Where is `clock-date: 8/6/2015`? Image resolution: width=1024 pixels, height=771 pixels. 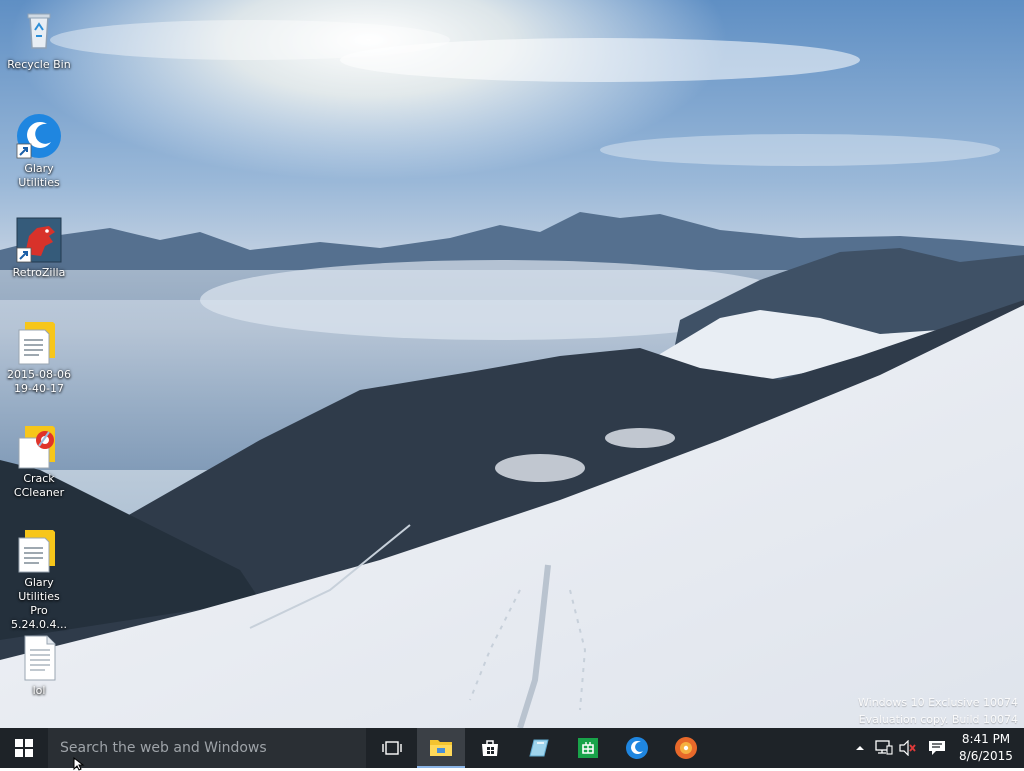
clock-date: 8/6/2015 is located at coordinates (986, 756).